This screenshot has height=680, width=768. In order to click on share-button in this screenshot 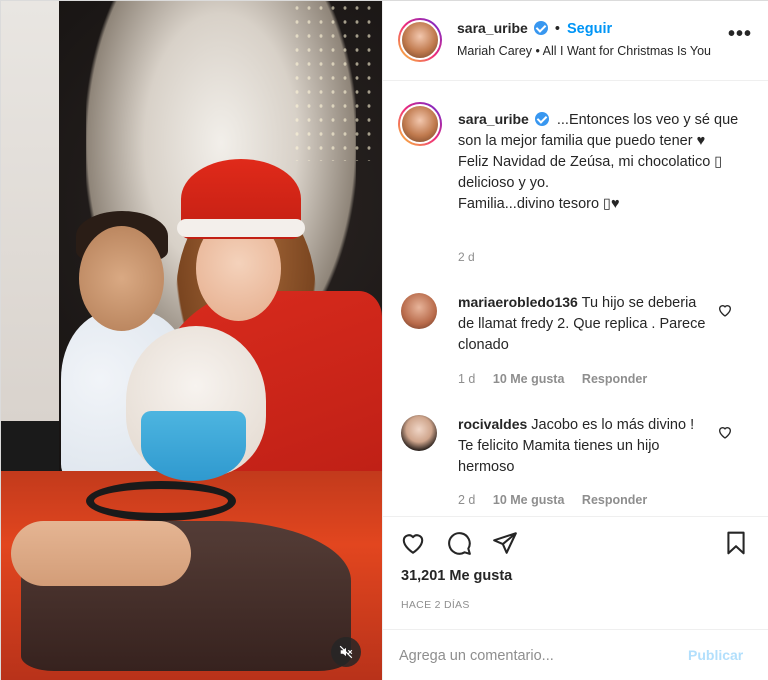, I will do `click(505, 543)`.